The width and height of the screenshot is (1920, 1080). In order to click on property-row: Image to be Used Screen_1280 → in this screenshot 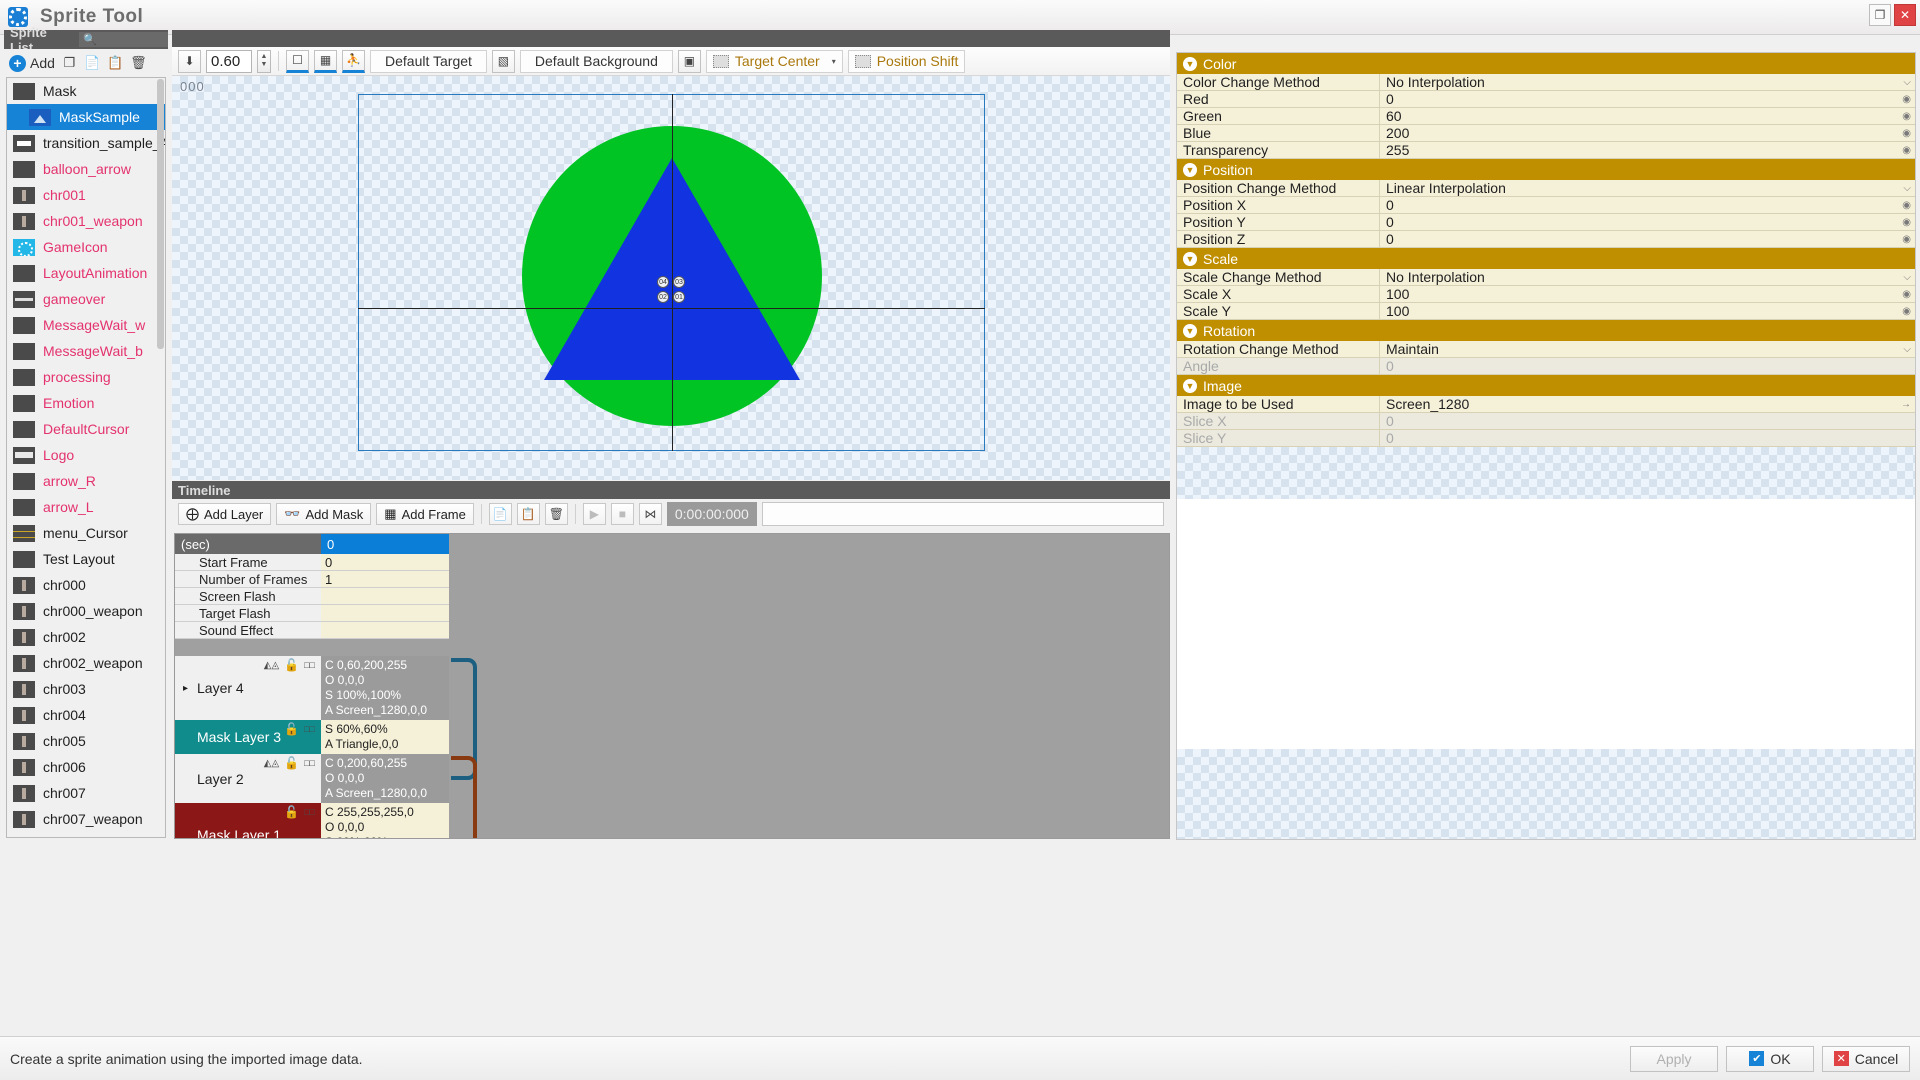, I will do `click(1546, 404)`.